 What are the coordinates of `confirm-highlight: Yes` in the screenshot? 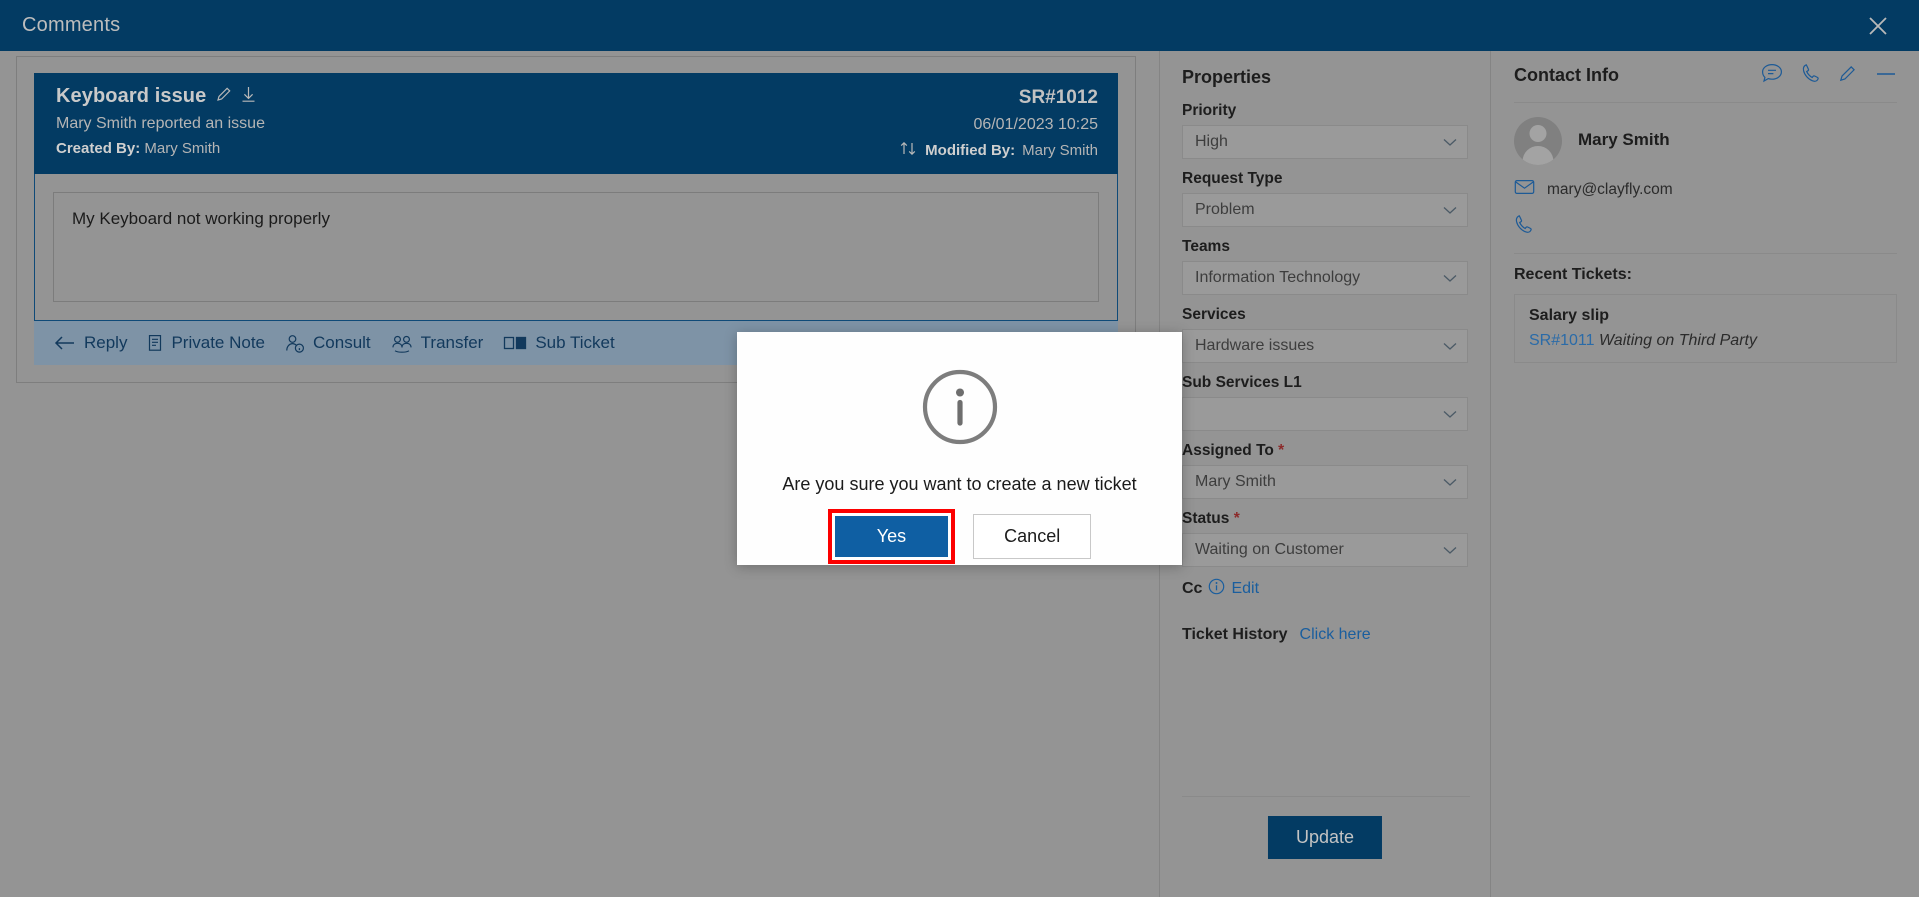 It's located at (891, 536).